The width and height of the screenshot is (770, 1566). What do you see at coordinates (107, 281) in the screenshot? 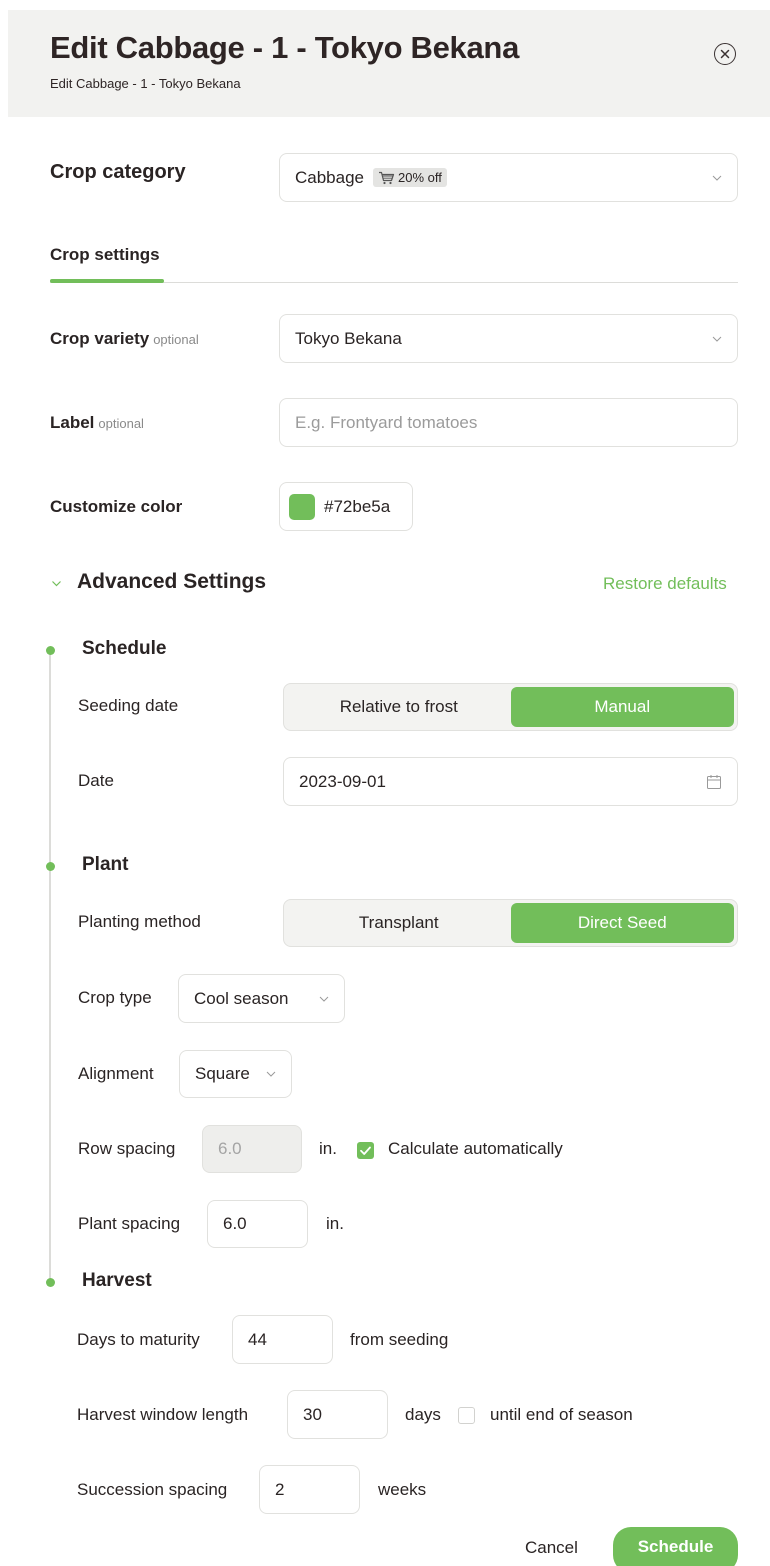
I see `tab-active-indicator` at bounding box center [107, 281].